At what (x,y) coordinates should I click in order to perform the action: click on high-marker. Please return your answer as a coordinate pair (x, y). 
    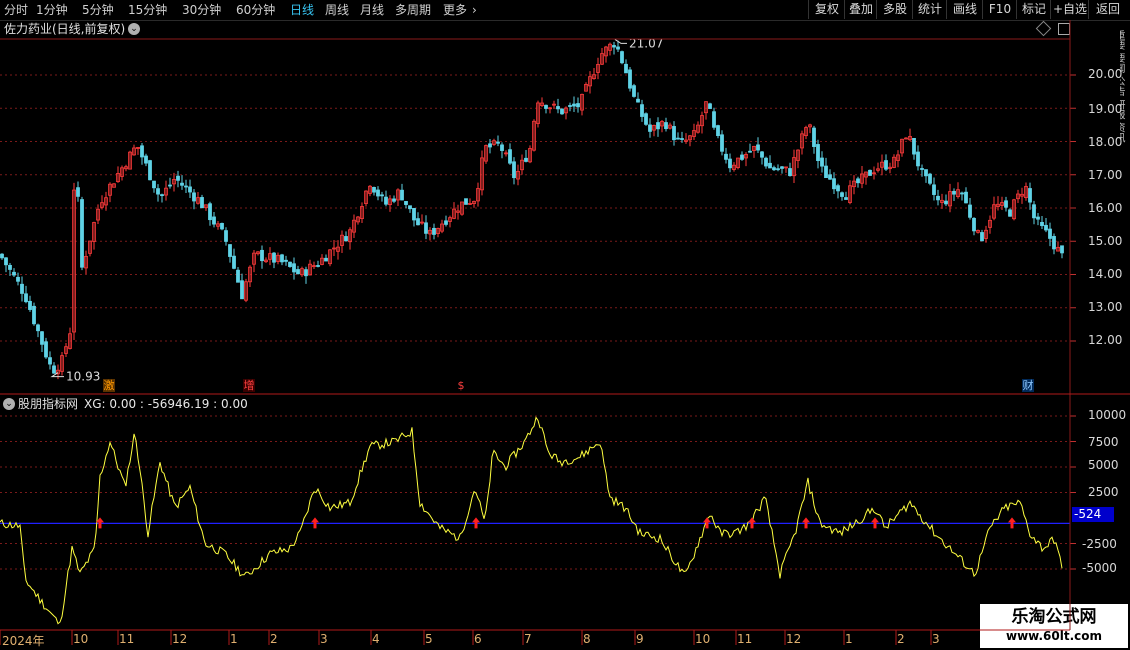
    Looking at the image, I should click on (620, 41).